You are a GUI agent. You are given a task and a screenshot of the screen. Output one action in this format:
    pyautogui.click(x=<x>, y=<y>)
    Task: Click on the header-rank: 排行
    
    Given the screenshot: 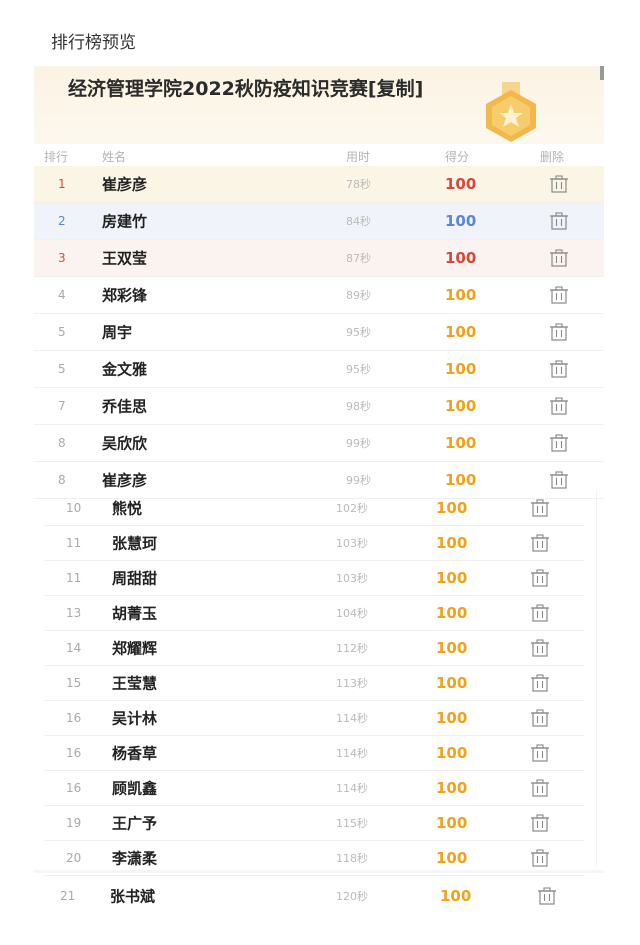 What is the action you would take?
    pyautogui.click(x=56, y=157)
    